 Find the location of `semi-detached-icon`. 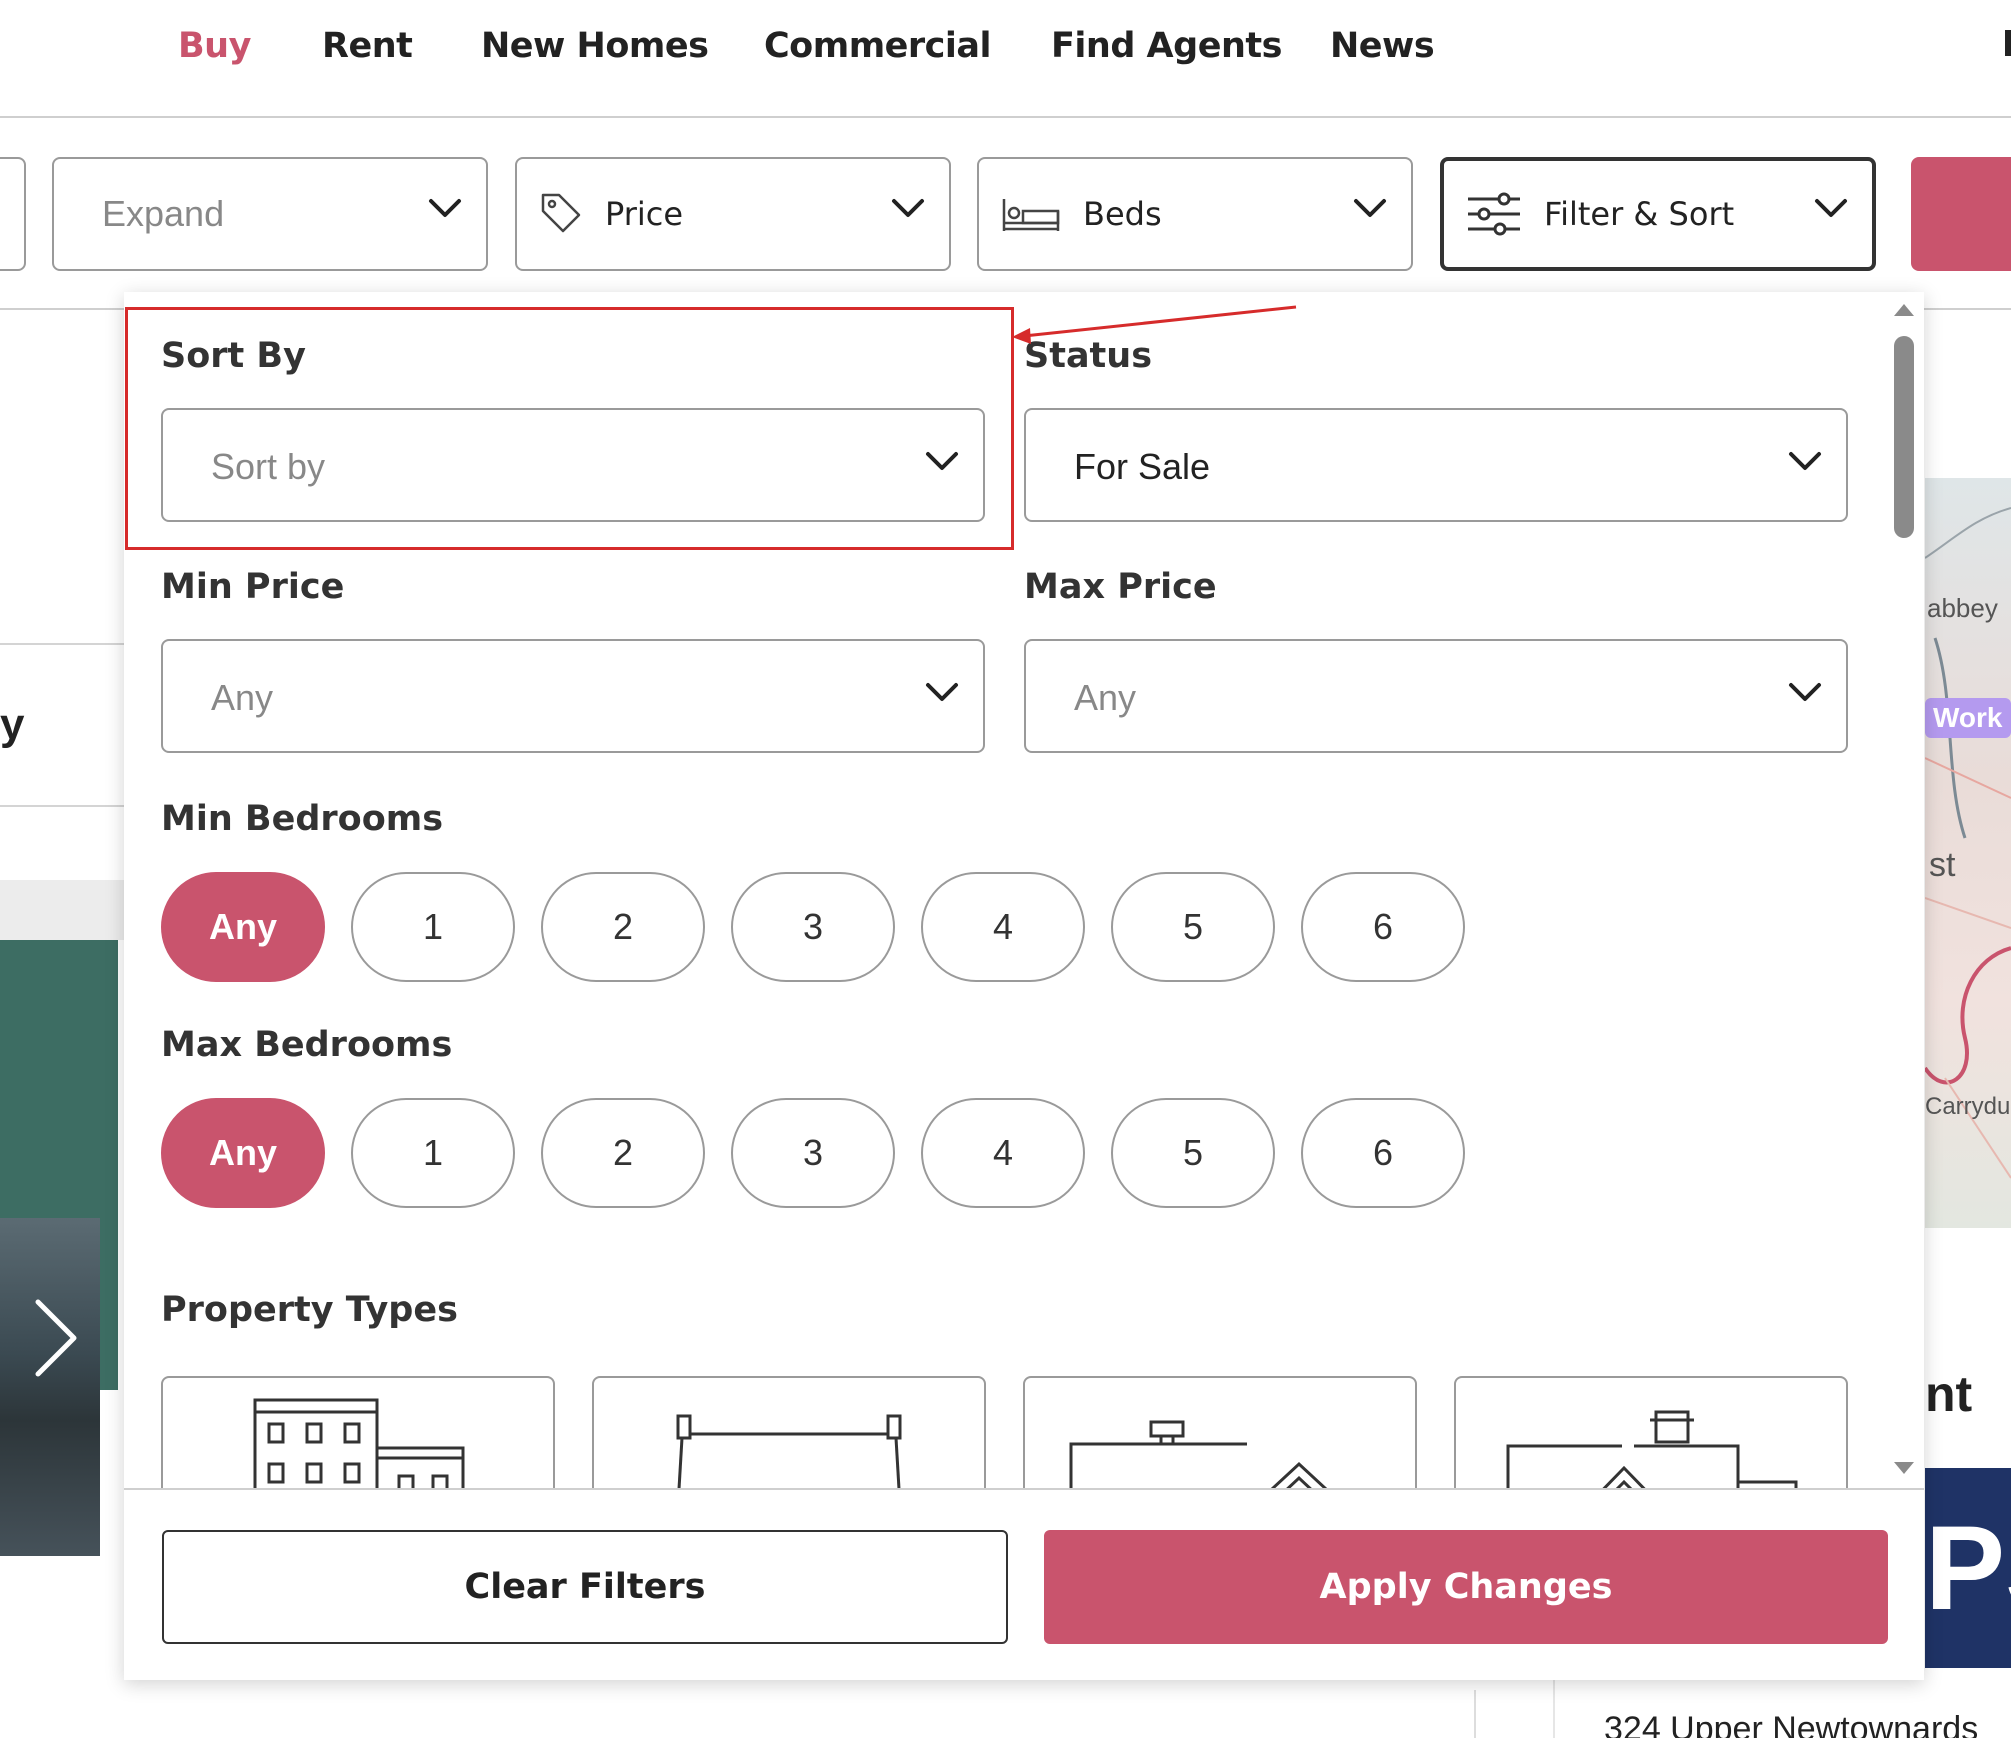

semi-detached-icon is located at coordinates (1198, 1454).